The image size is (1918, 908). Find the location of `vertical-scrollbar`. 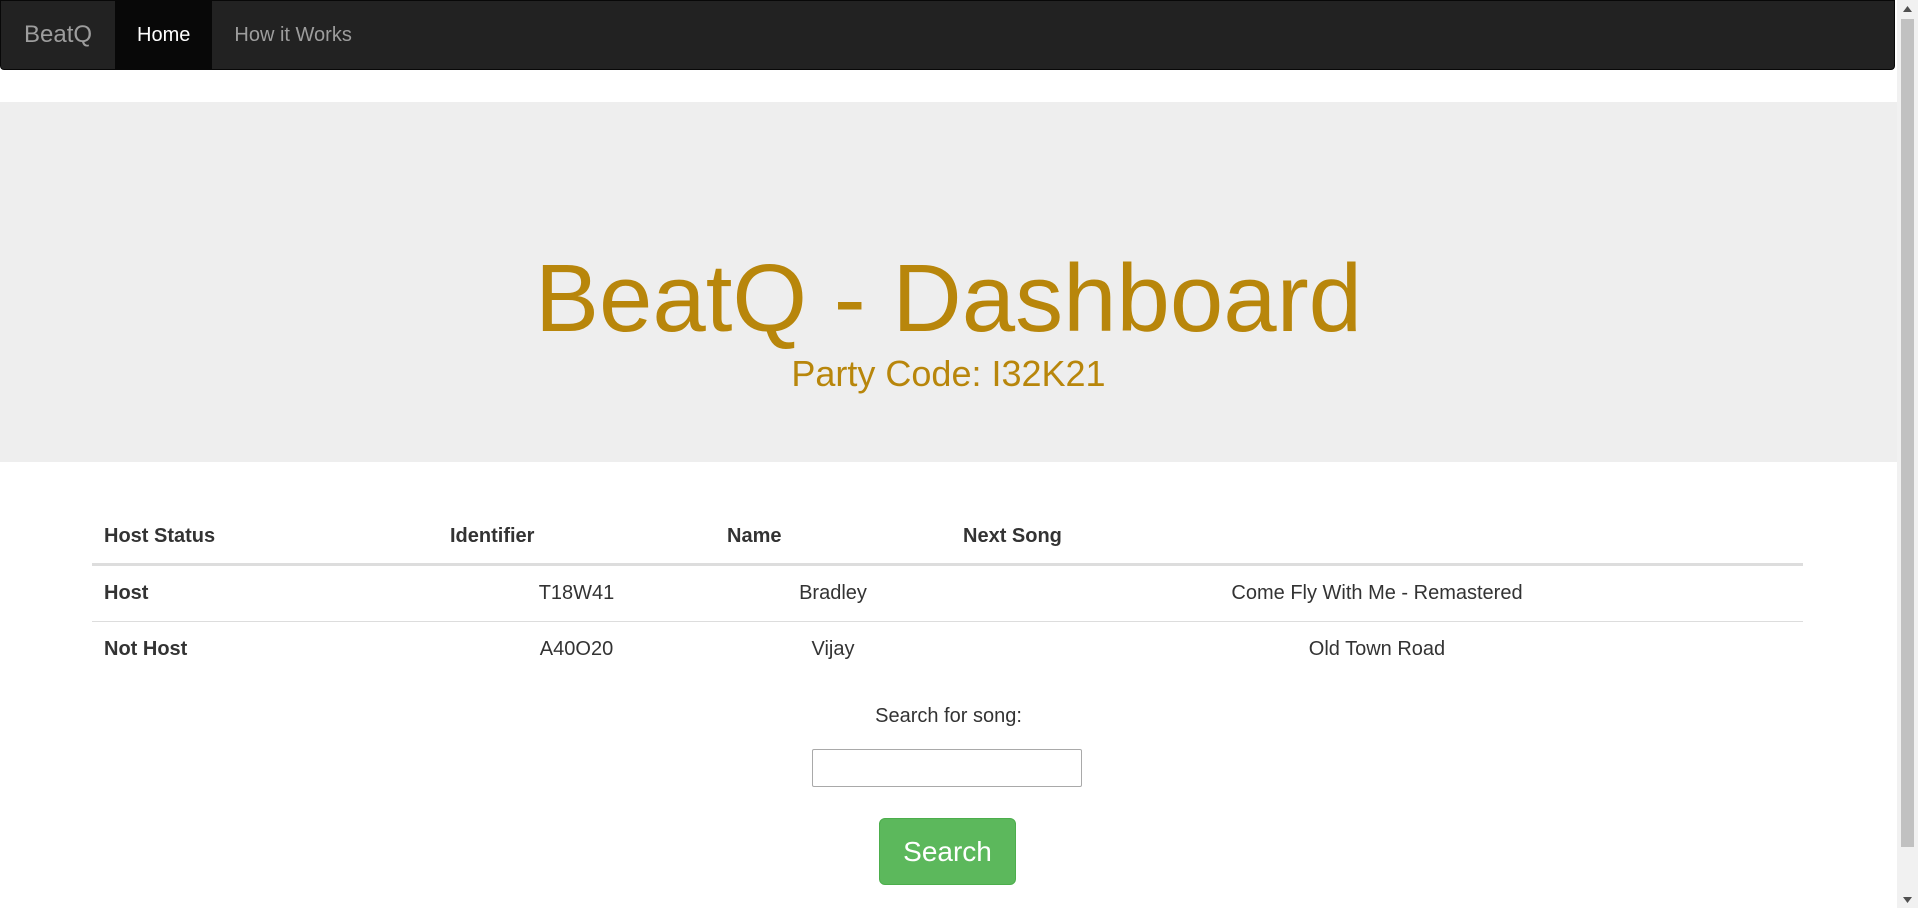

vertical-scrollbar is located at coordinates (1907, 454).